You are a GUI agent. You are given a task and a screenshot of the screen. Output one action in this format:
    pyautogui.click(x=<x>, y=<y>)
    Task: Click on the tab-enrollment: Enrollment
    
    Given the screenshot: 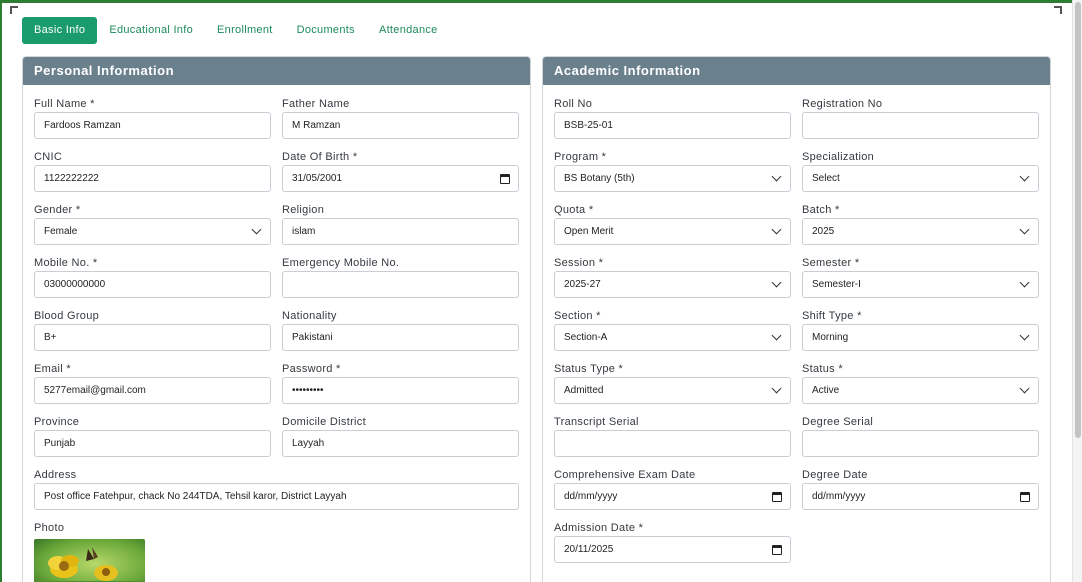 What is the action you would take?
    pyautogui.click(x=245, y=30)
    